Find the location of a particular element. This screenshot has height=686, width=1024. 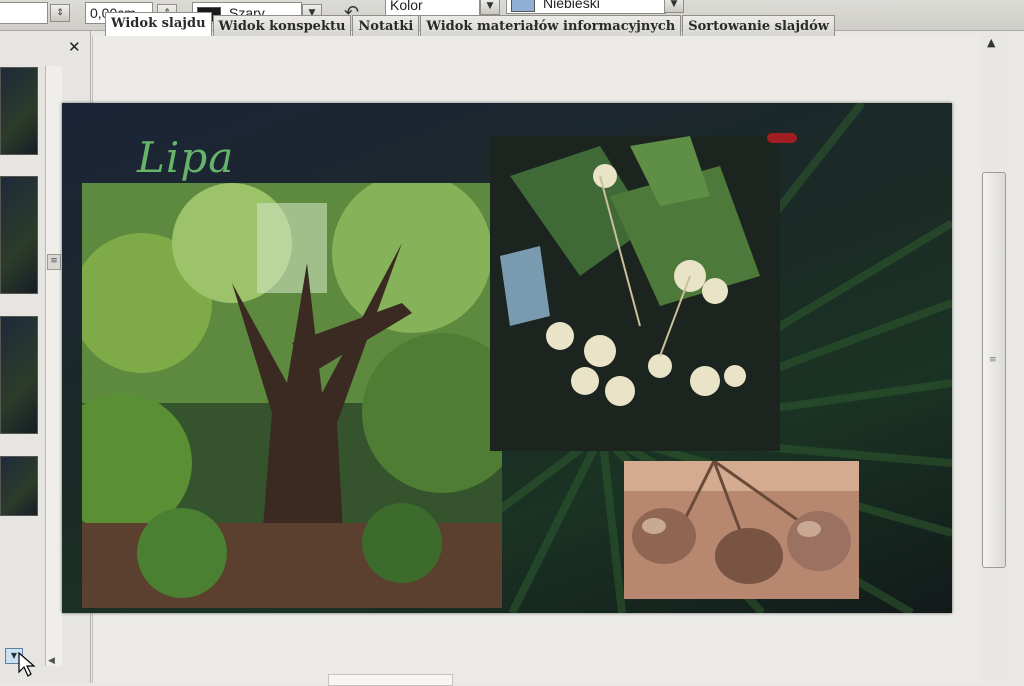

slide-title: Lipa is located at coordinates (185, 157).